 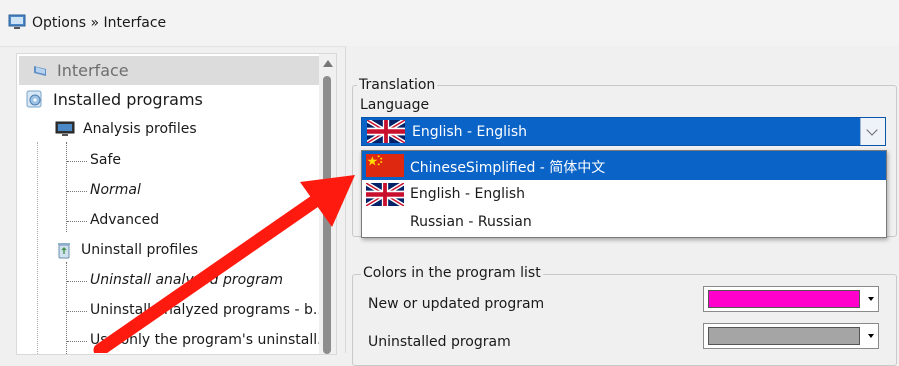 I want to click on uninstalled-program-label: Uninstalled program, so click(x=439, y=342).